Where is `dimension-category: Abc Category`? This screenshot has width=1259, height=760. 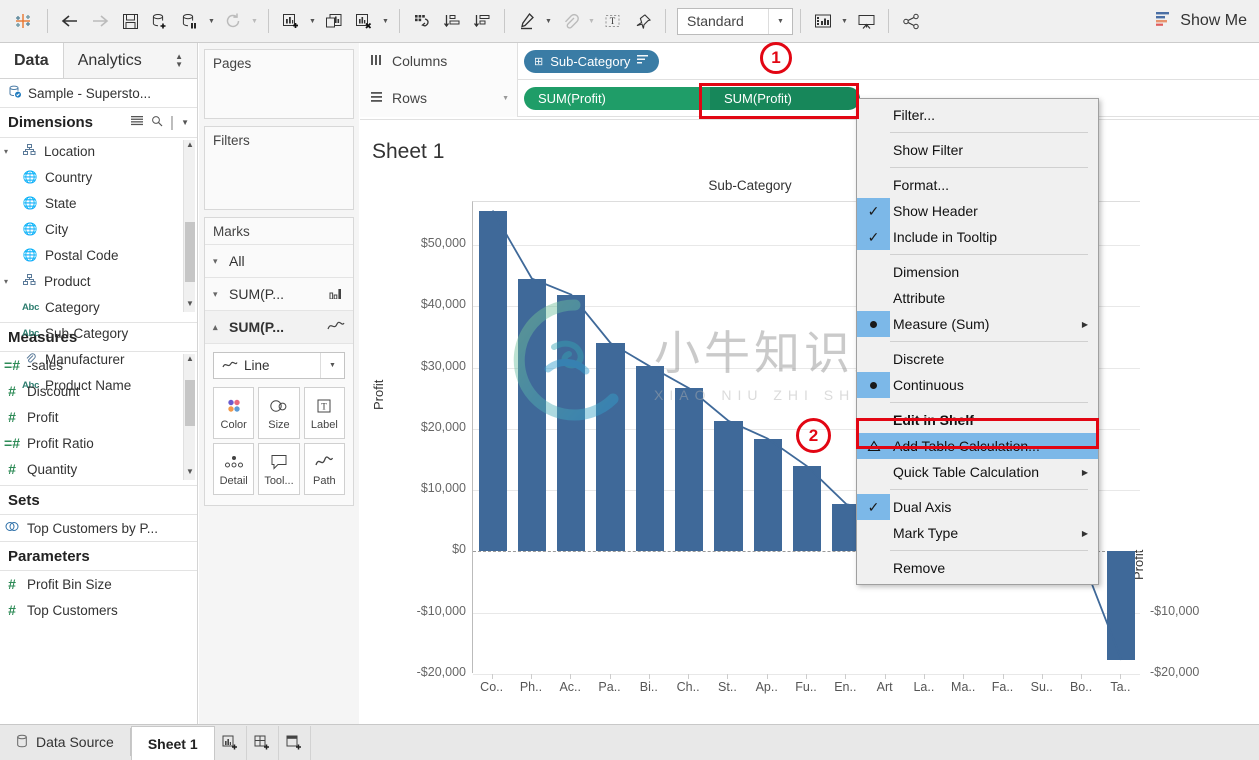 dimension-category: Abc Category is located at coordinates (98, 307).